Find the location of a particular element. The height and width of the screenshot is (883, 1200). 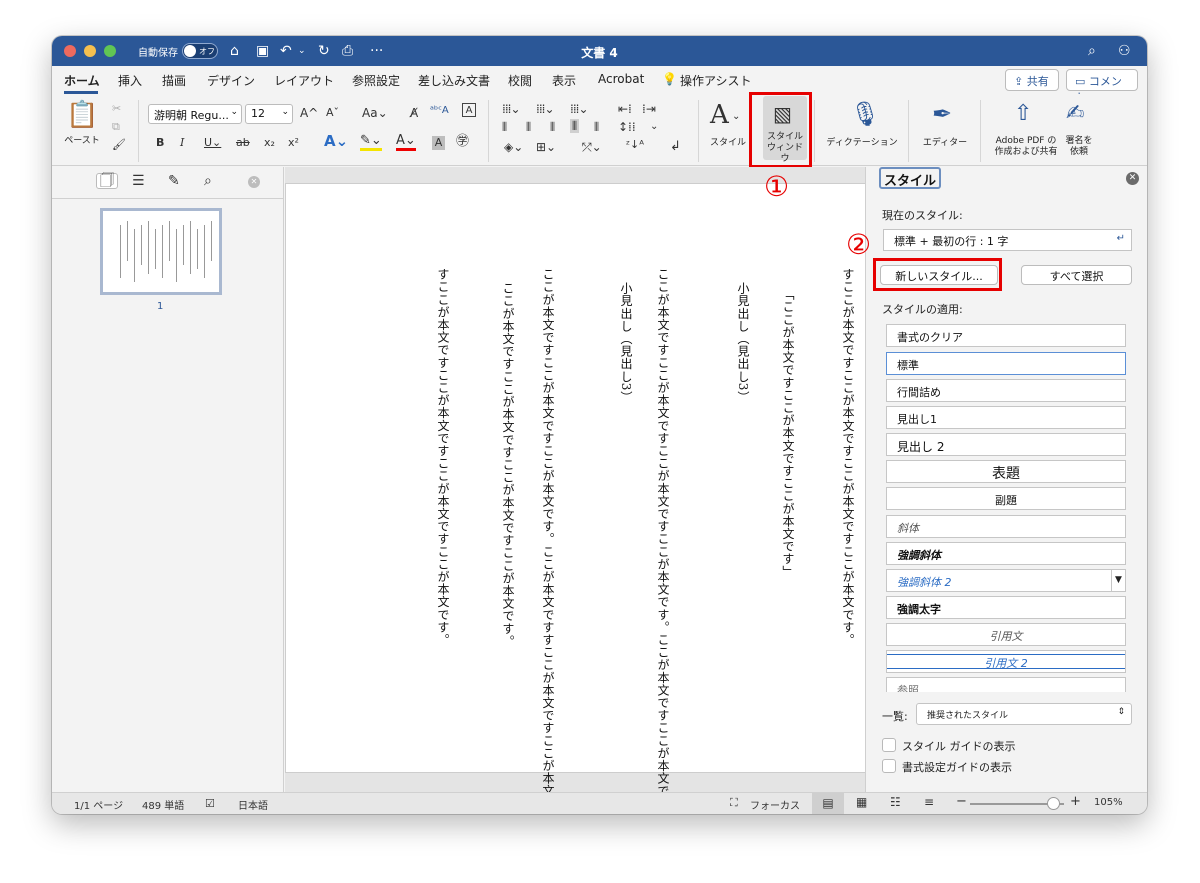

tab-draw: 描画 is located at coordinates (174, 80).